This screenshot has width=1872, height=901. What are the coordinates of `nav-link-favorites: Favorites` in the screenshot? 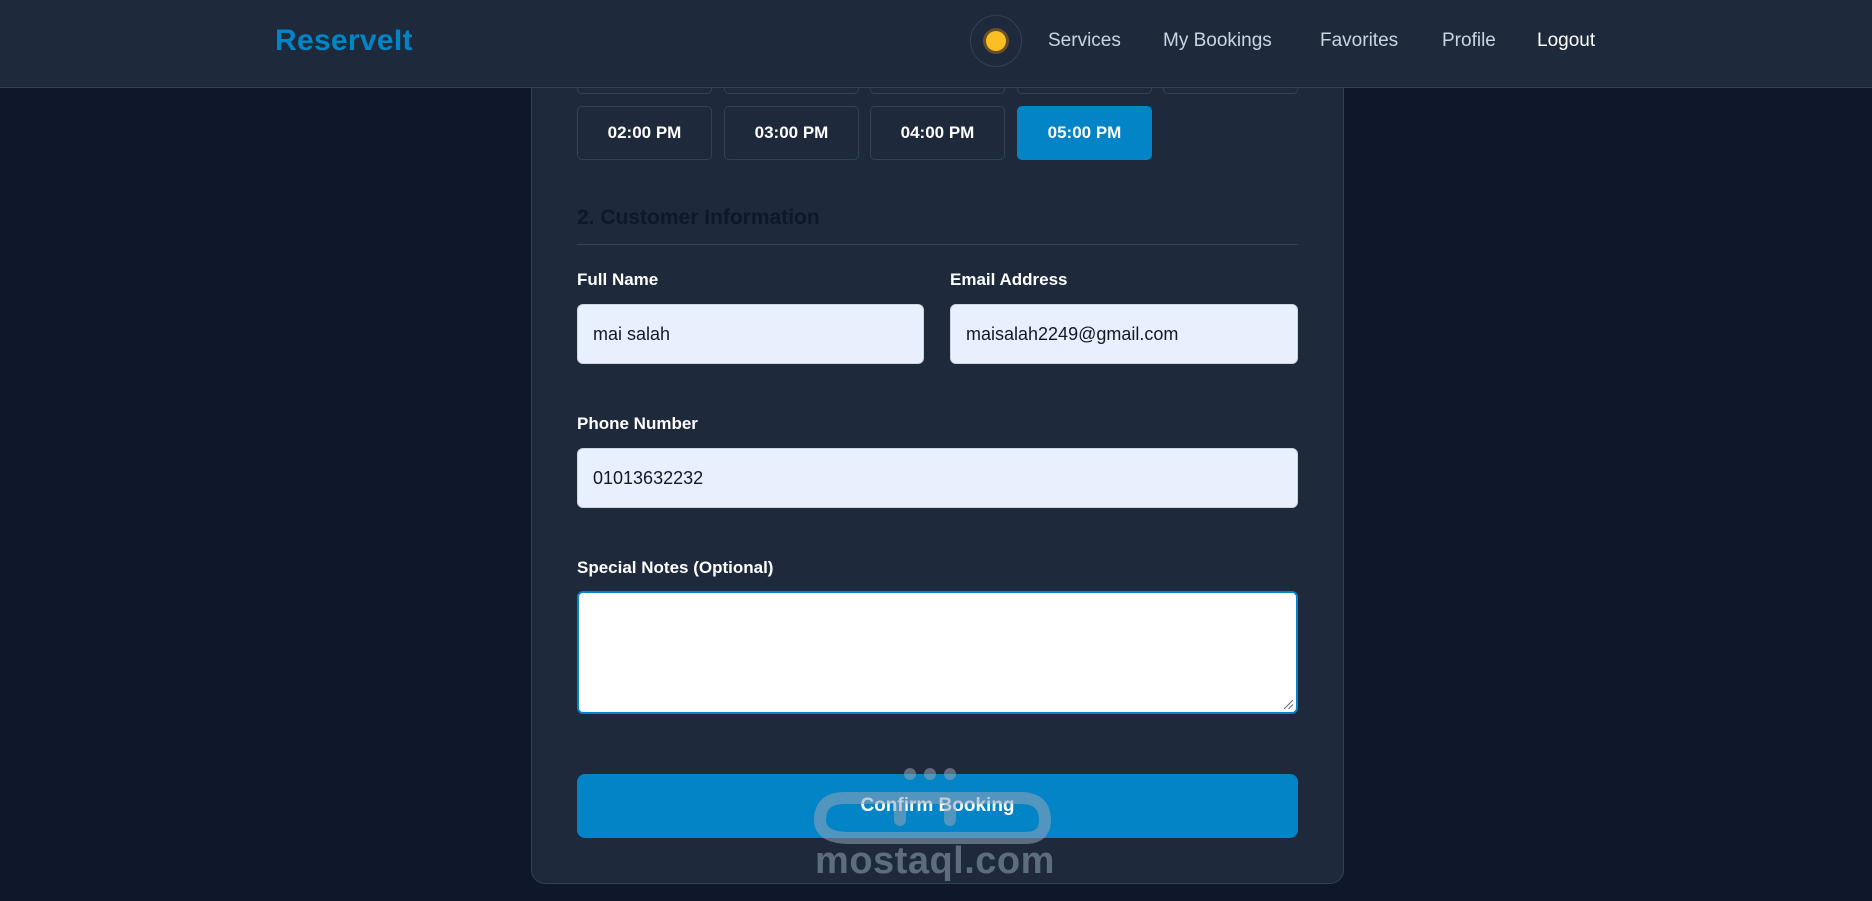 It's located at (1359, 41).